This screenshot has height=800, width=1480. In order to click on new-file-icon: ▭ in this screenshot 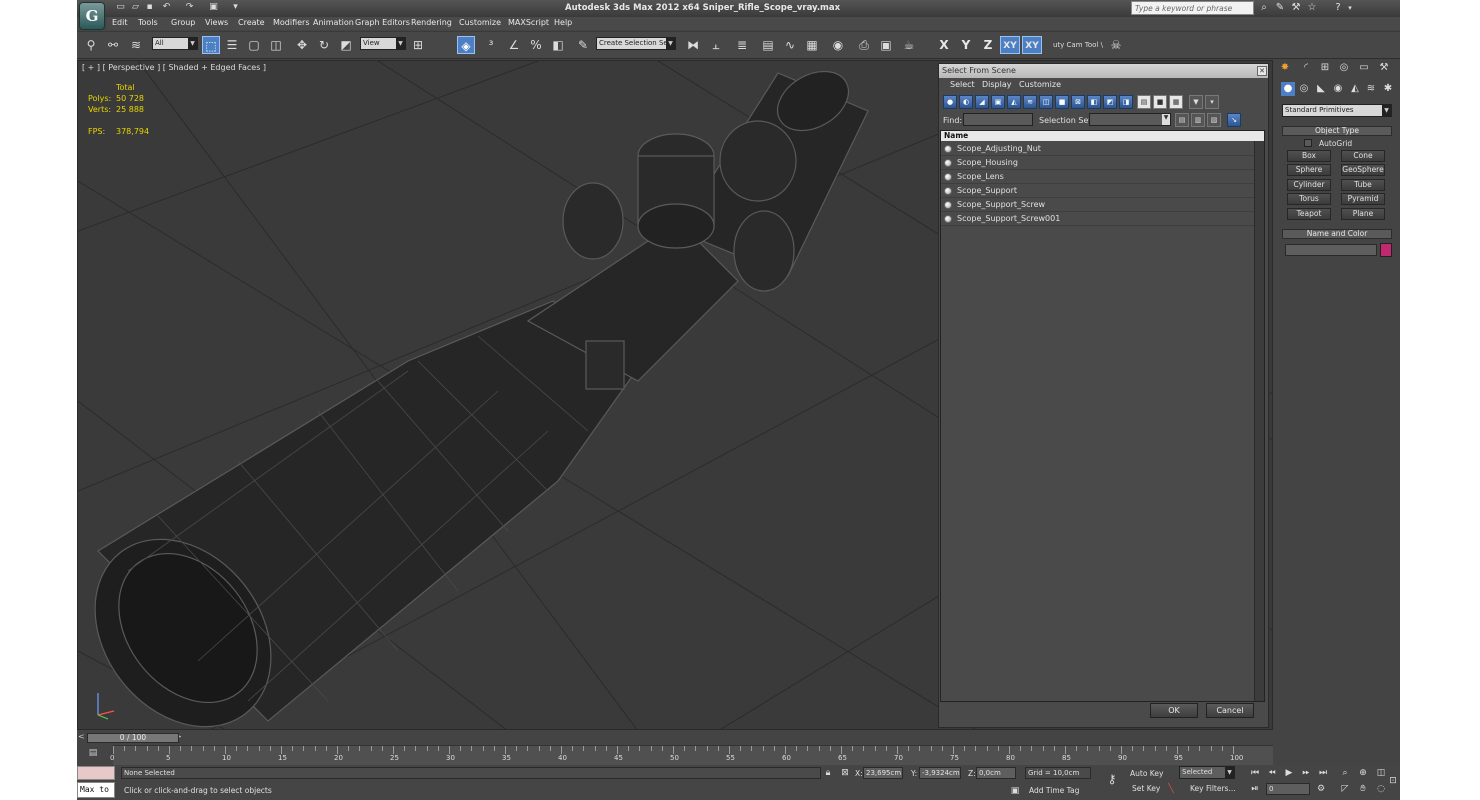, I will do `click(120, 7)`.